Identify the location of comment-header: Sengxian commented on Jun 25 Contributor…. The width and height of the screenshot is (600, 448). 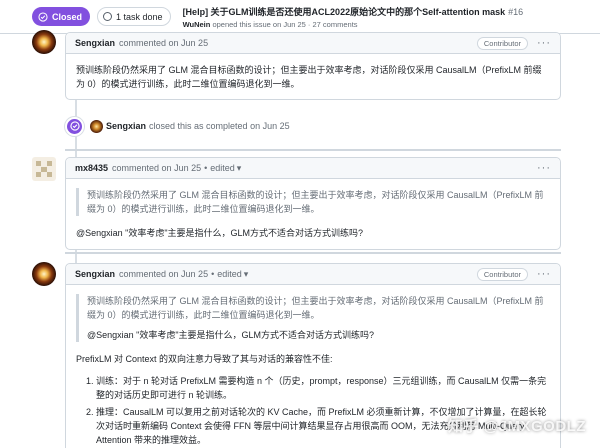
(313, 43).